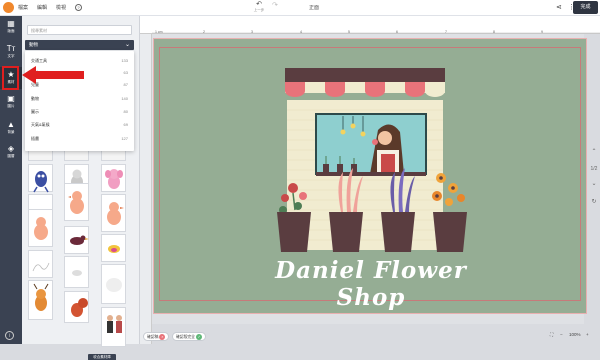  Describe the element at coordinates (259, 10) in the screenshot. I see `undo-label: 上一步` at that location.